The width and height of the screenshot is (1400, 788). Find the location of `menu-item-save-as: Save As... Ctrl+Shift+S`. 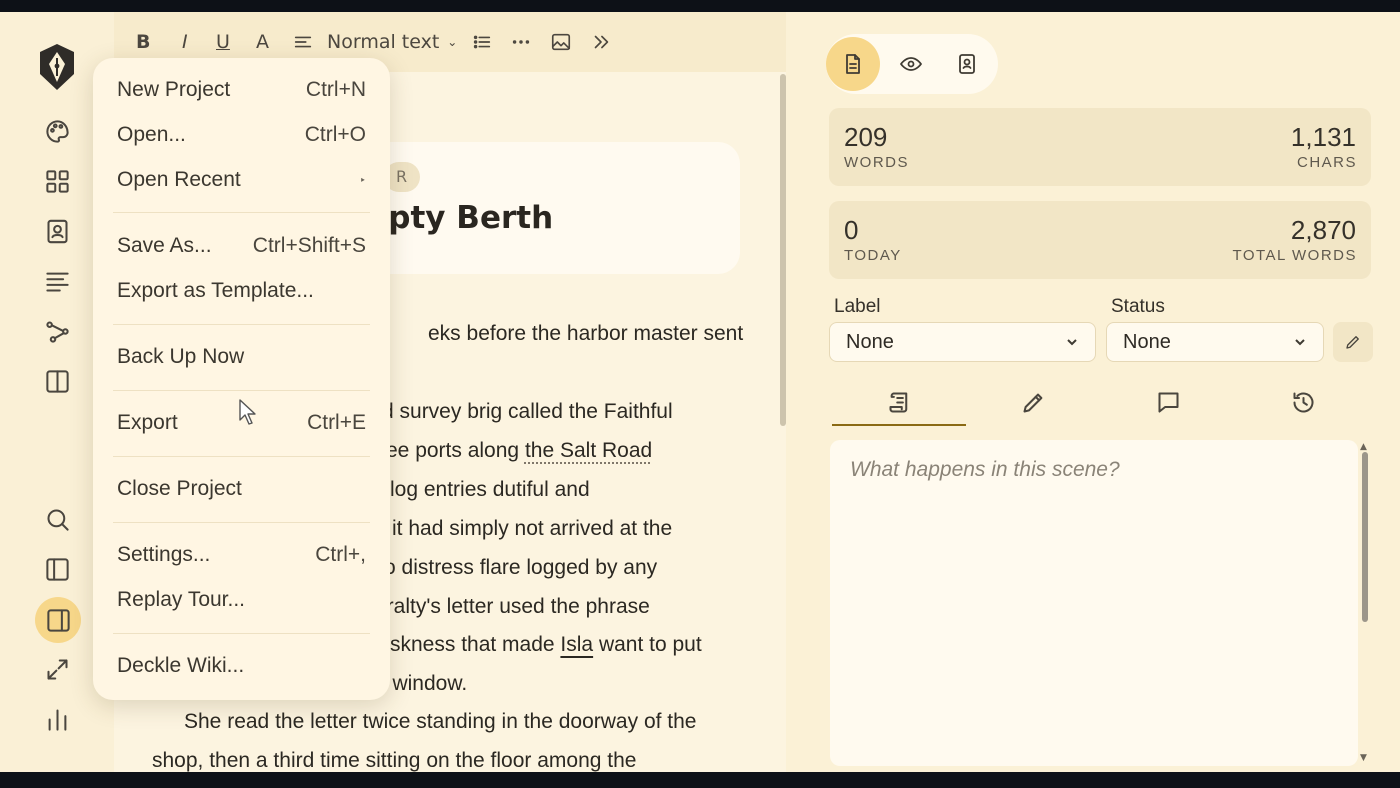

menu-item-save-as: Save As... Ctrl+Shift+S is located at coordinates (241, 246).